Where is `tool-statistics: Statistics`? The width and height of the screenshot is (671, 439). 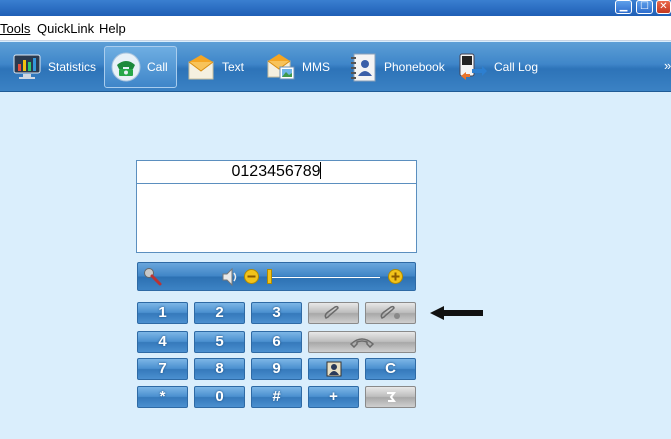
tool-statistics: Statistics is located at coordinates (54, 67).